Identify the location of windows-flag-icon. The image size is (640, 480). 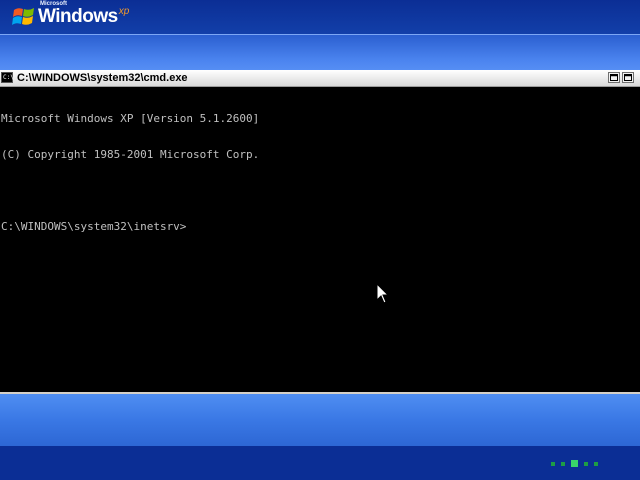
(23, 16).